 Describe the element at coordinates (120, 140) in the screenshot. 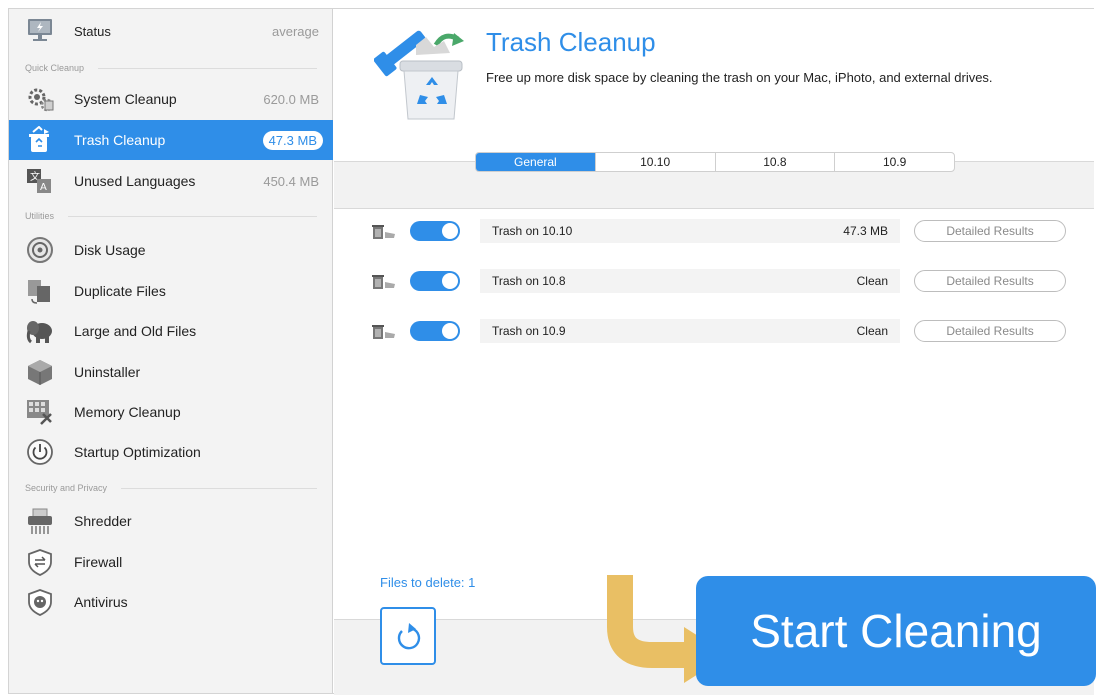

I see `sidebar-item-label: Trash Cleanup` at that location.